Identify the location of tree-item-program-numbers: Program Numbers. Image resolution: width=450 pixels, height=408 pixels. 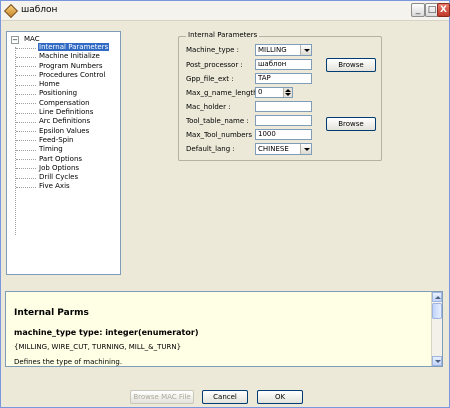
(68, 66).